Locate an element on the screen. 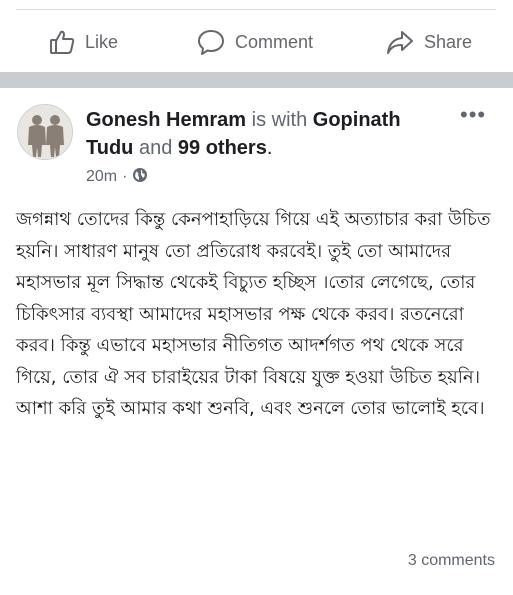  share-button: Share is located at coordinates (428, 42).